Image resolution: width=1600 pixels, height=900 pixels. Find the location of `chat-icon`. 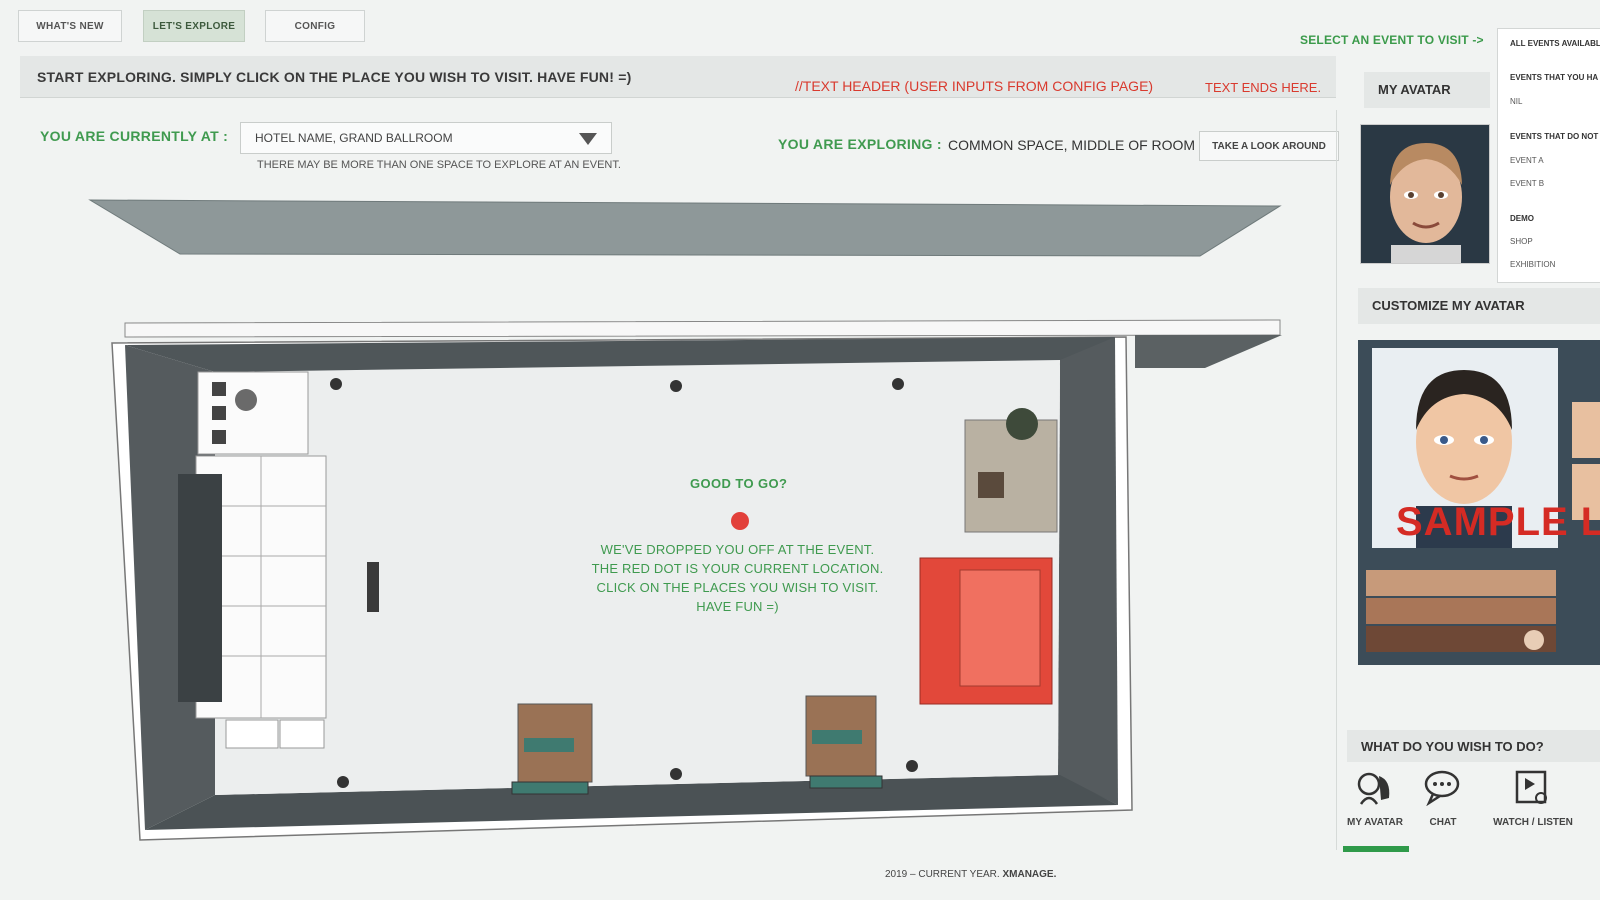

chat-icon is located at coordinates (1442, 788).